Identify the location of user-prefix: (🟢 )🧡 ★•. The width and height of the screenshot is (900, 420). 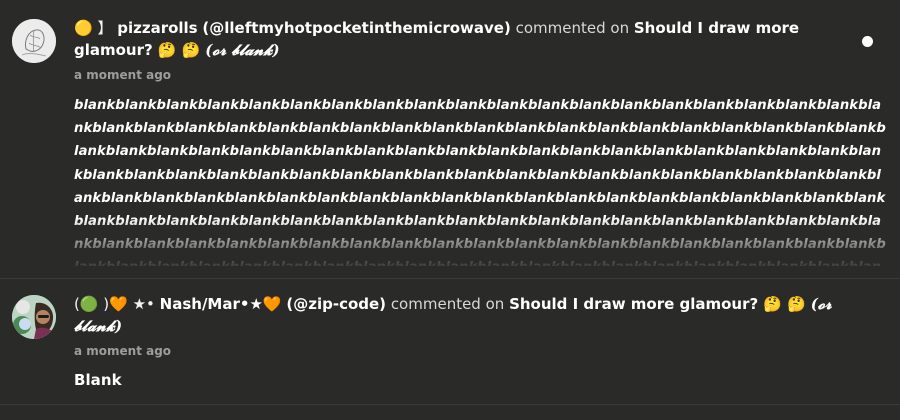
(114, 304).